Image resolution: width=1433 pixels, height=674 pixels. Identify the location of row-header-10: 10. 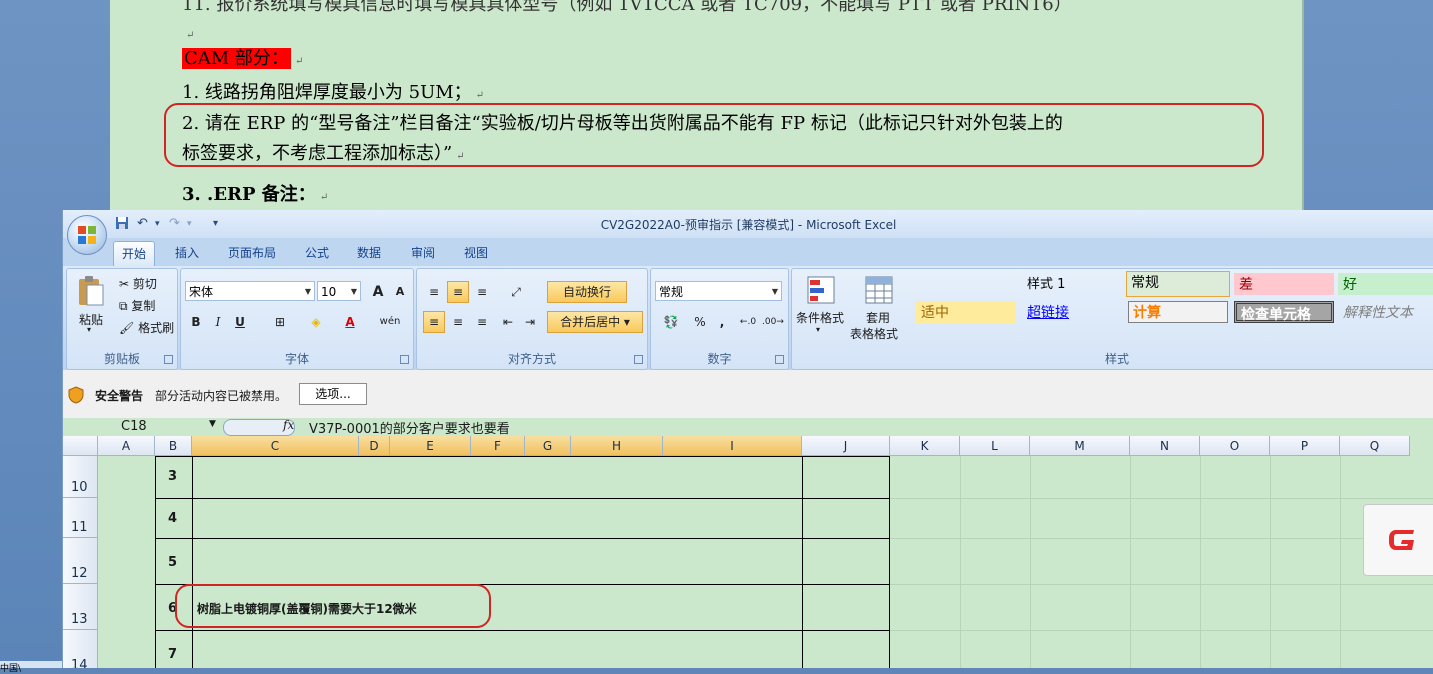
(80, 477).